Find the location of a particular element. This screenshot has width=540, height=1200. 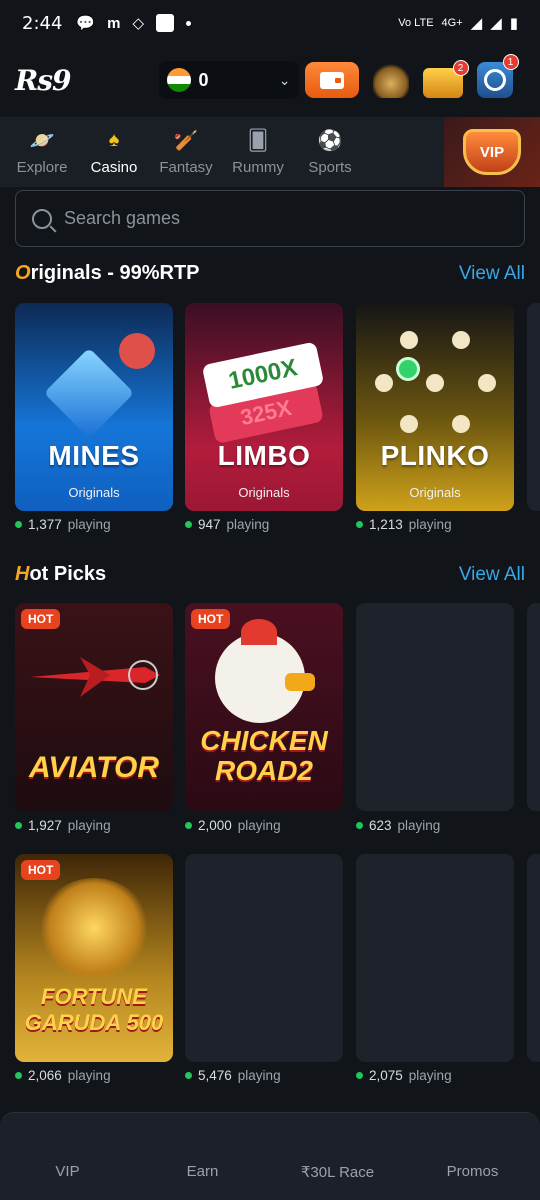

section-title: Originals - 99%RTP is located at coordinates (107, 273).